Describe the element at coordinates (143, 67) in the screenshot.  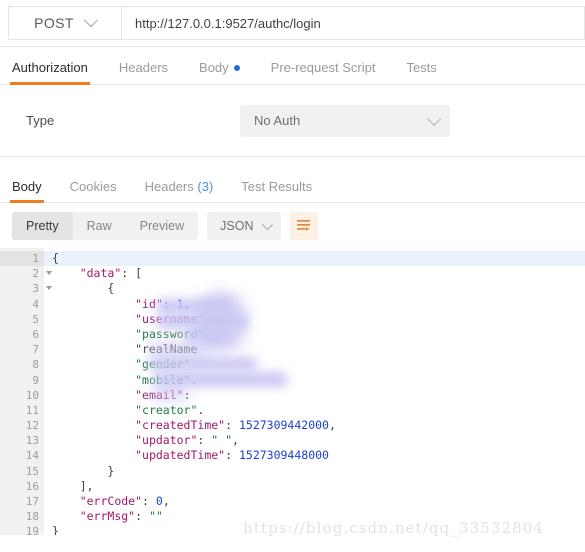
I see `tab-headers-label: Headers` at that location.